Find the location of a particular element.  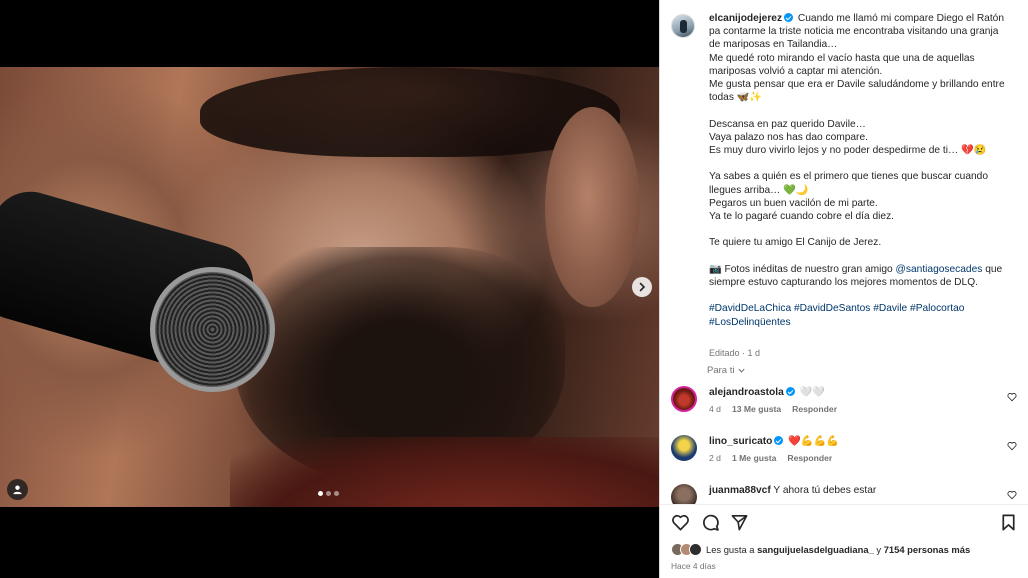

liker-username: sanguijuelasdelguadiana_ is located at coordinates (815, 549).